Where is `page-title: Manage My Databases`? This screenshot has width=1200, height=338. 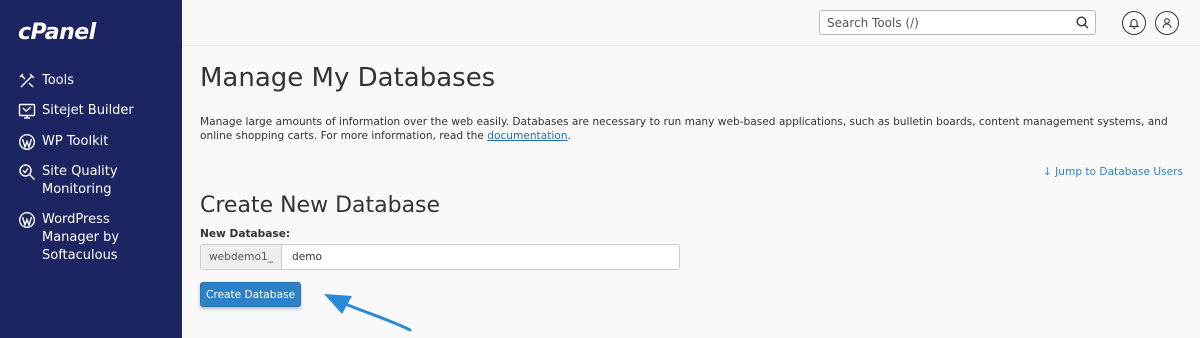
page-title: Manage My Databases is located at coordinates (348, 78).